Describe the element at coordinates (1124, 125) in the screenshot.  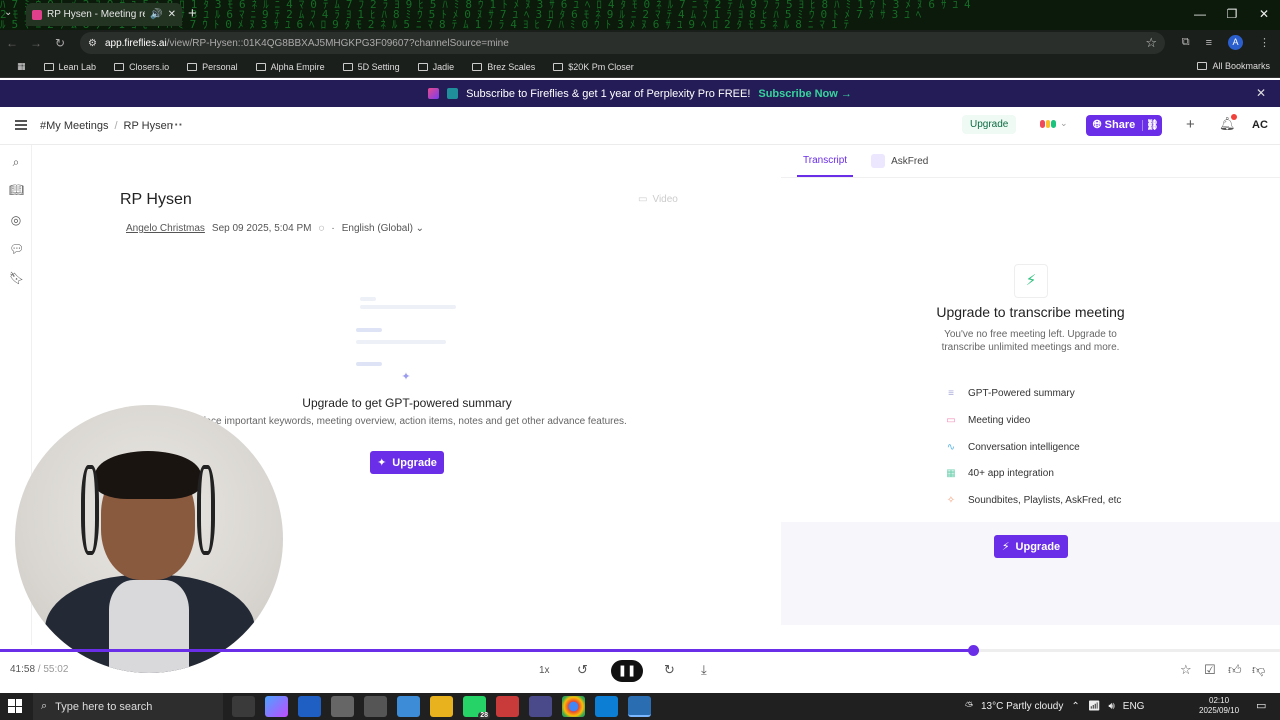
I see `share-button: 🌐︎ Share ⛓` at that location.